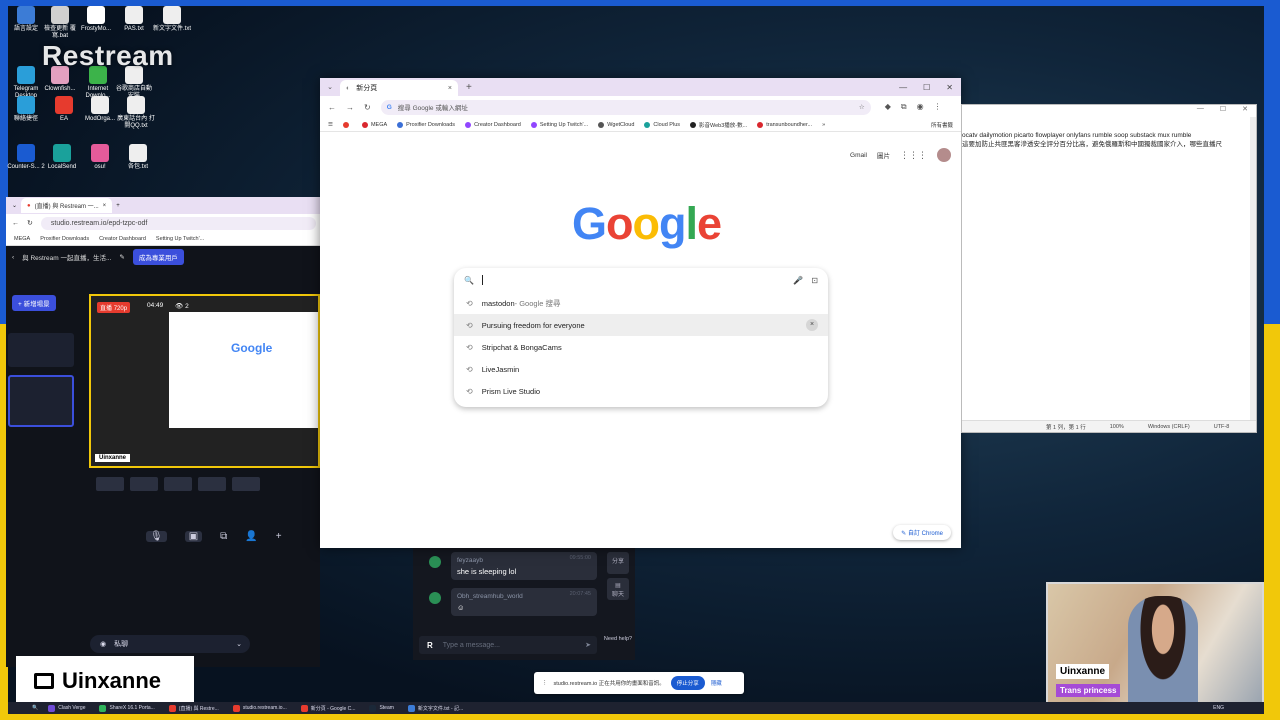 This screenshot has width=1280, height=720. I want to click on bookmark-item, so click(347, 124).